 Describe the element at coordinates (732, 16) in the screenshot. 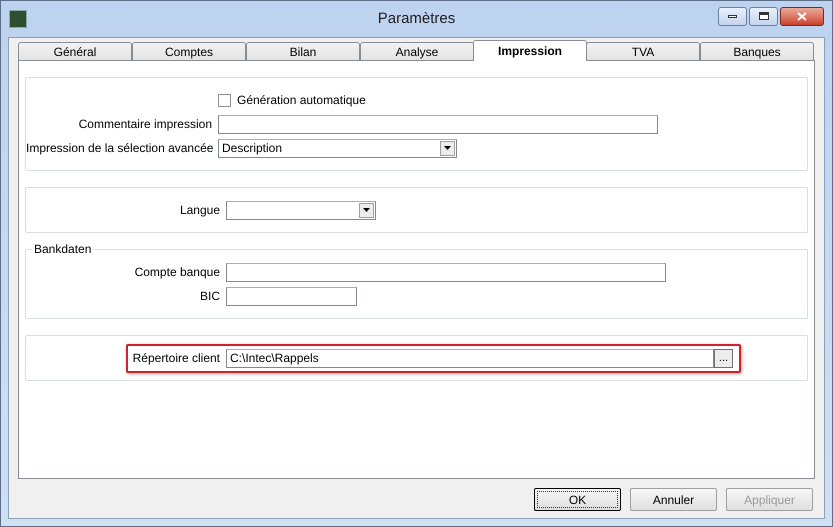

I see `minimize-button` at that location.